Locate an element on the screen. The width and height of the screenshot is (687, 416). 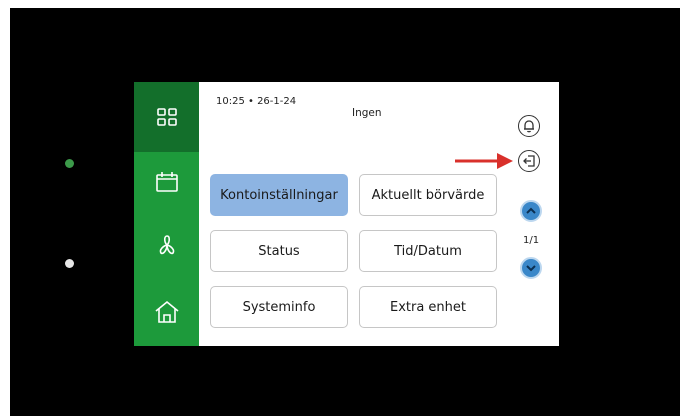
time-date-button: Tid/Datum is located at coordinates (428, 251).